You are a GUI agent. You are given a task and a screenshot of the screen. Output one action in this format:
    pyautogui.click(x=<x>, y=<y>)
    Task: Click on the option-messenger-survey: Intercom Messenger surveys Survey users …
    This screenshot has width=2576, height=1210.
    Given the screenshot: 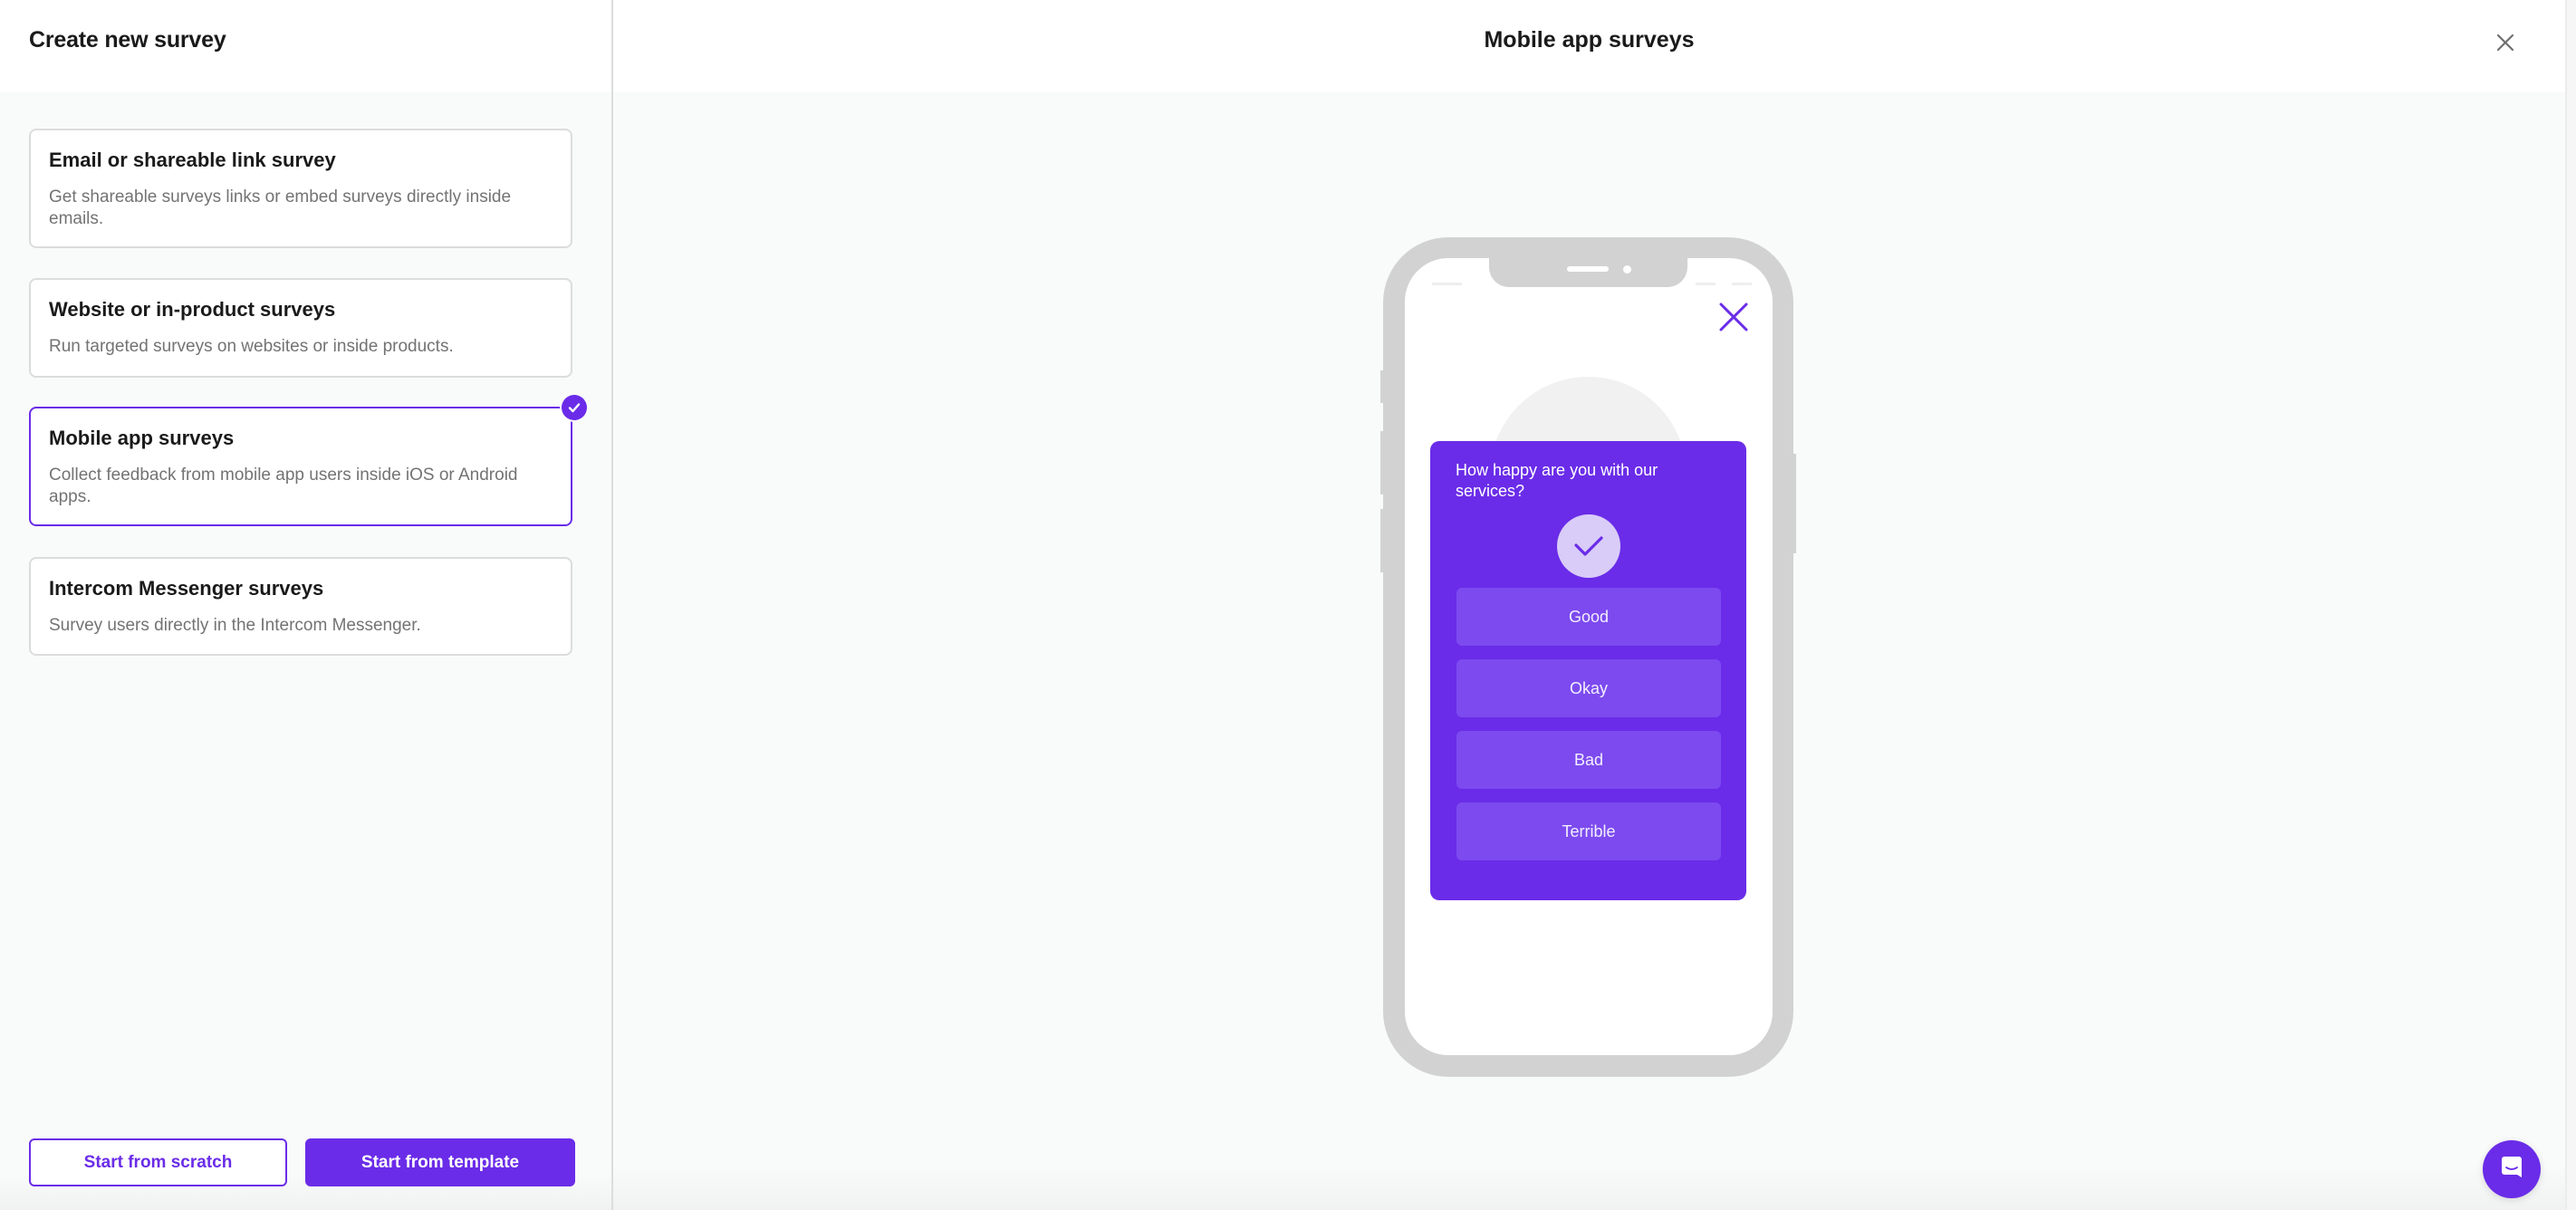 What is the action you would take?
    pyautogui.click(x=300, y=606)
    